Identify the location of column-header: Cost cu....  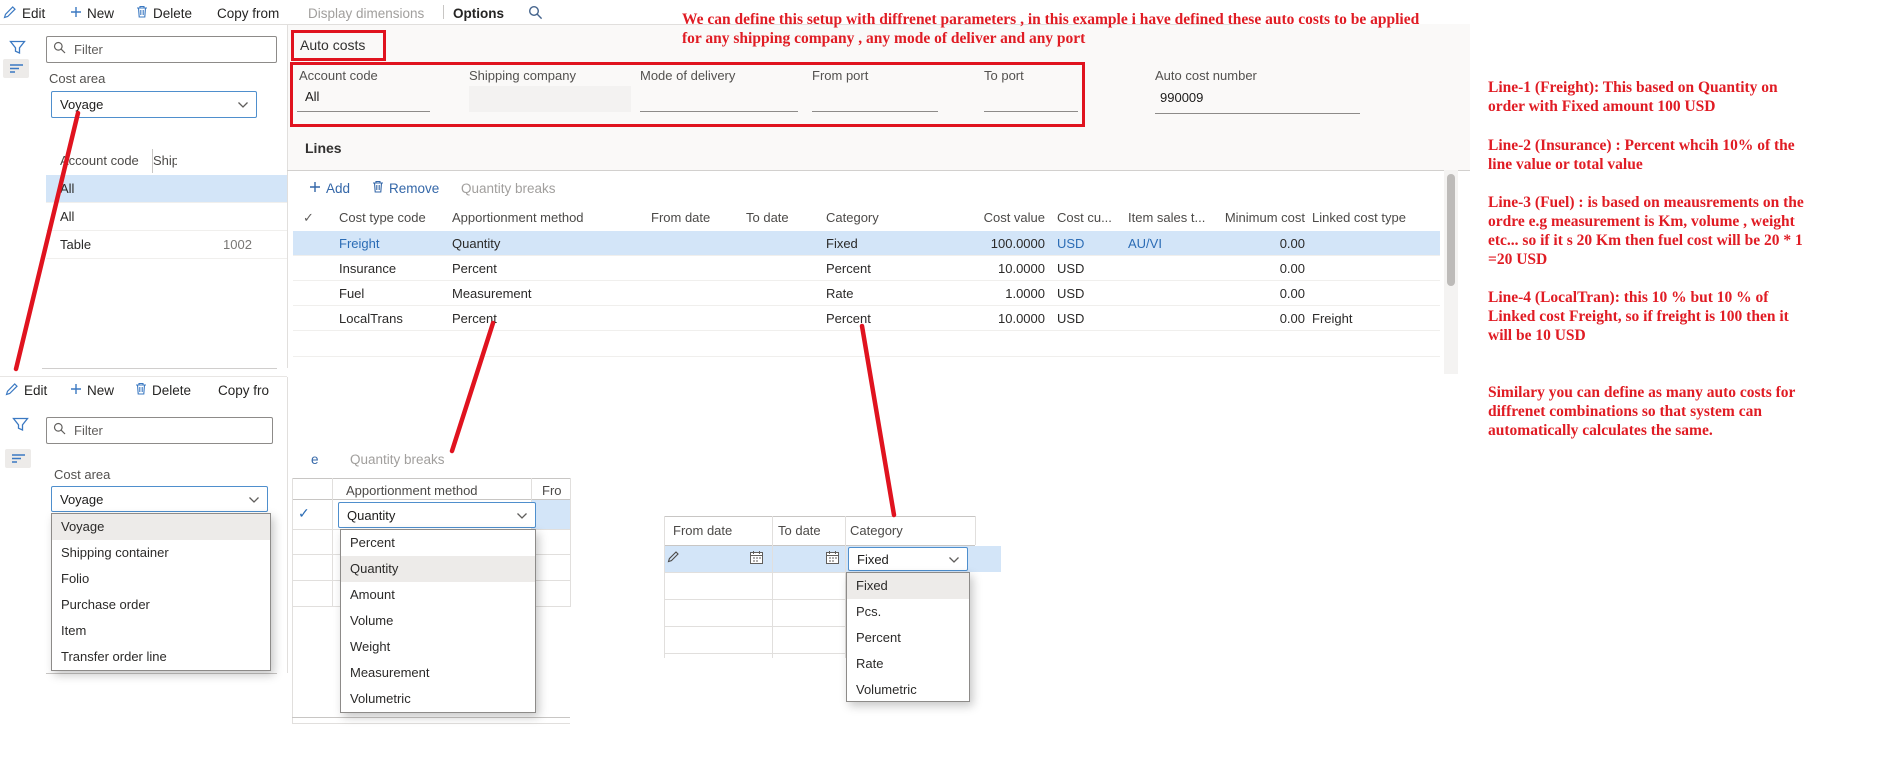
(1084, 218).